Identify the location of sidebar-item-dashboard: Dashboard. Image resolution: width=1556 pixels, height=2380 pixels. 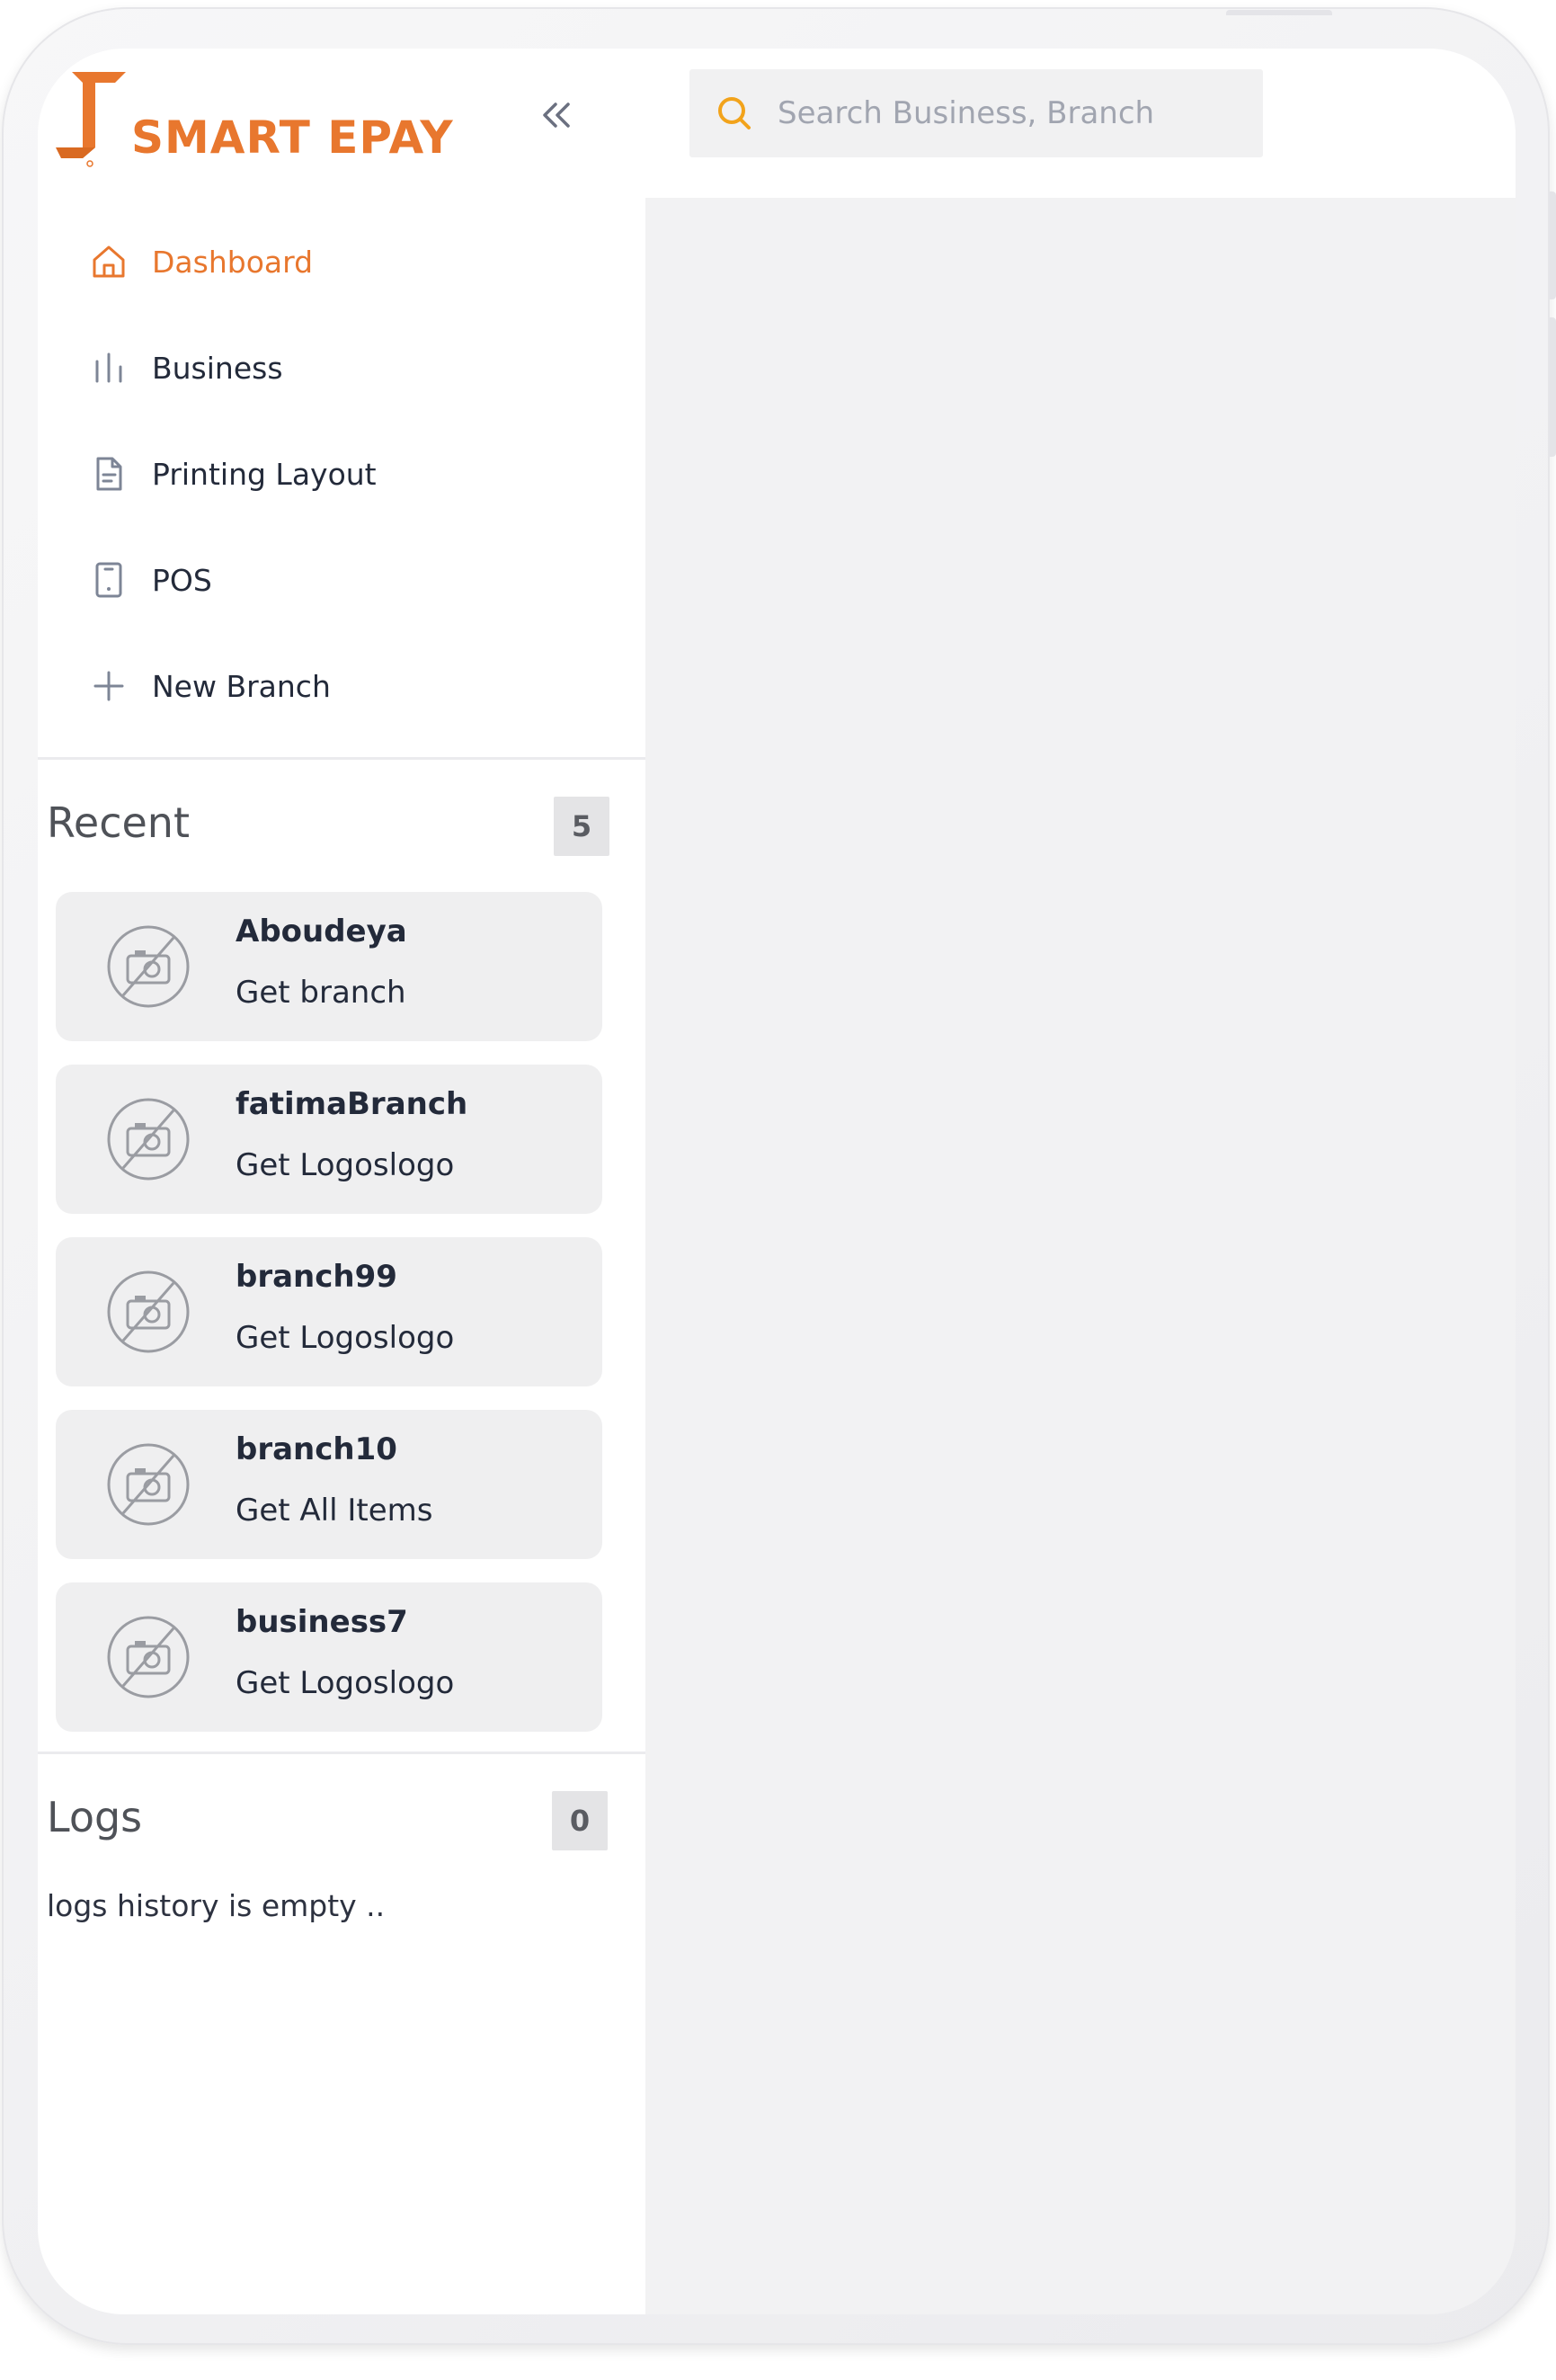
(341, 262).